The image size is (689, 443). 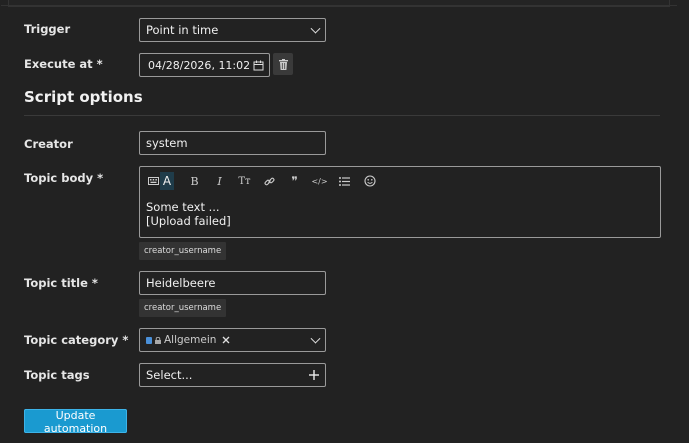 I want to click on time-segment: 11:02, so click(x=234, y=65).